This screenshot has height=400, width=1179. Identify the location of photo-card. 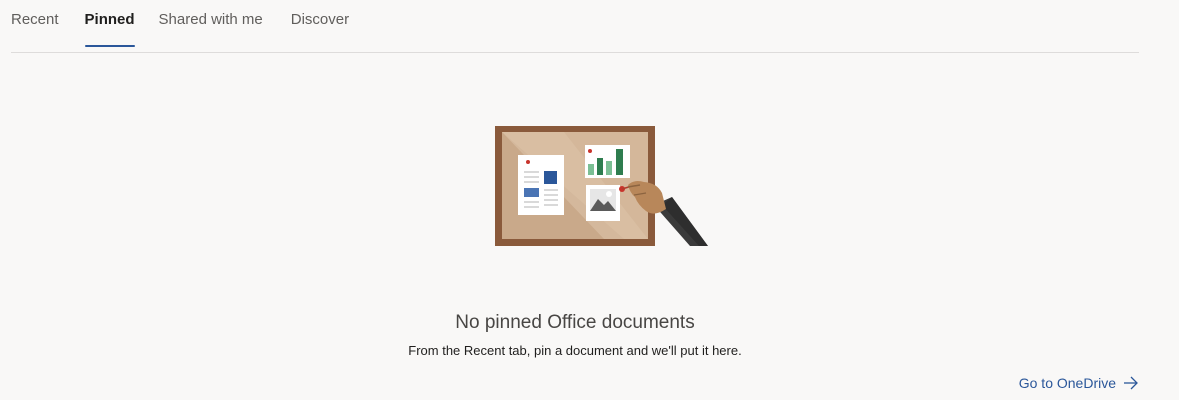
(603, 203).